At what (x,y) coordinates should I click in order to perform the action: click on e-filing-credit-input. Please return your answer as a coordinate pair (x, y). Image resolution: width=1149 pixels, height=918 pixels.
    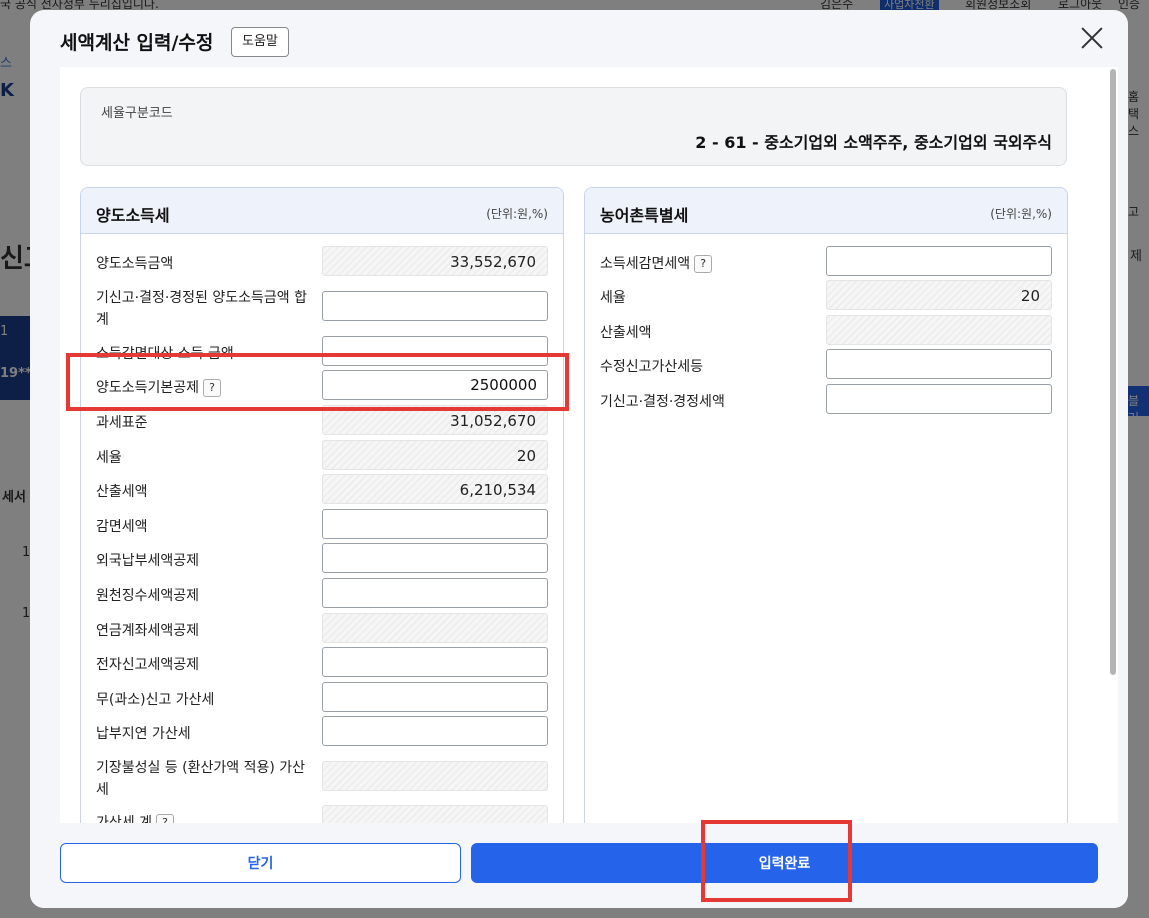
    Looking at the image, I should click on (435, 662).